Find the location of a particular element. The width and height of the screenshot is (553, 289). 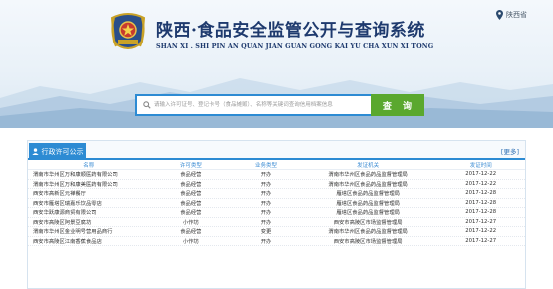

panel-header: 行政许可公示 [更多] is located at coordinates (276, 150).